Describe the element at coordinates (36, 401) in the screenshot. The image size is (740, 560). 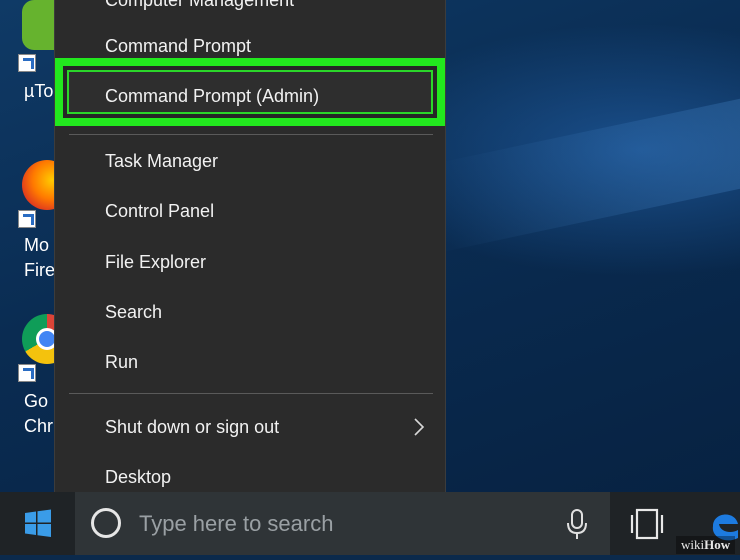
I see `desktop-icon-label: Go` at that location.